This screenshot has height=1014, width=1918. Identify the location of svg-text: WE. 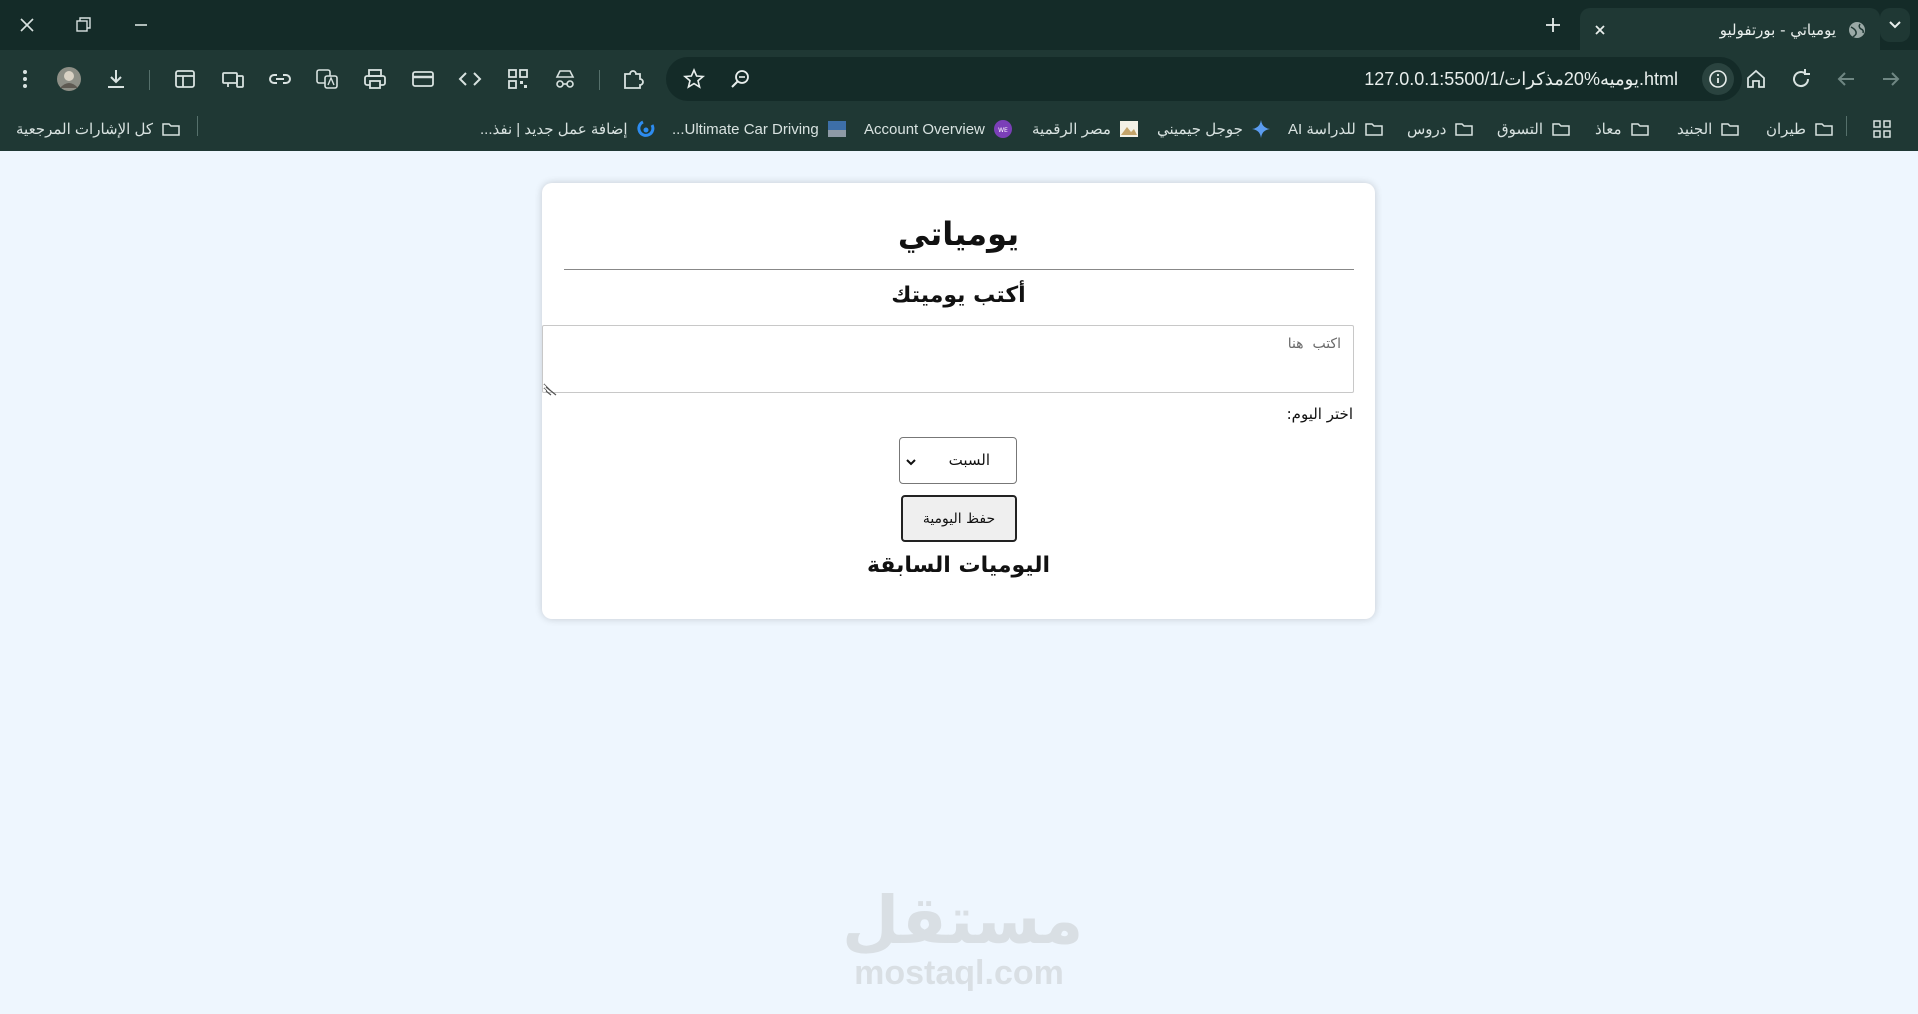
(1003, 130).